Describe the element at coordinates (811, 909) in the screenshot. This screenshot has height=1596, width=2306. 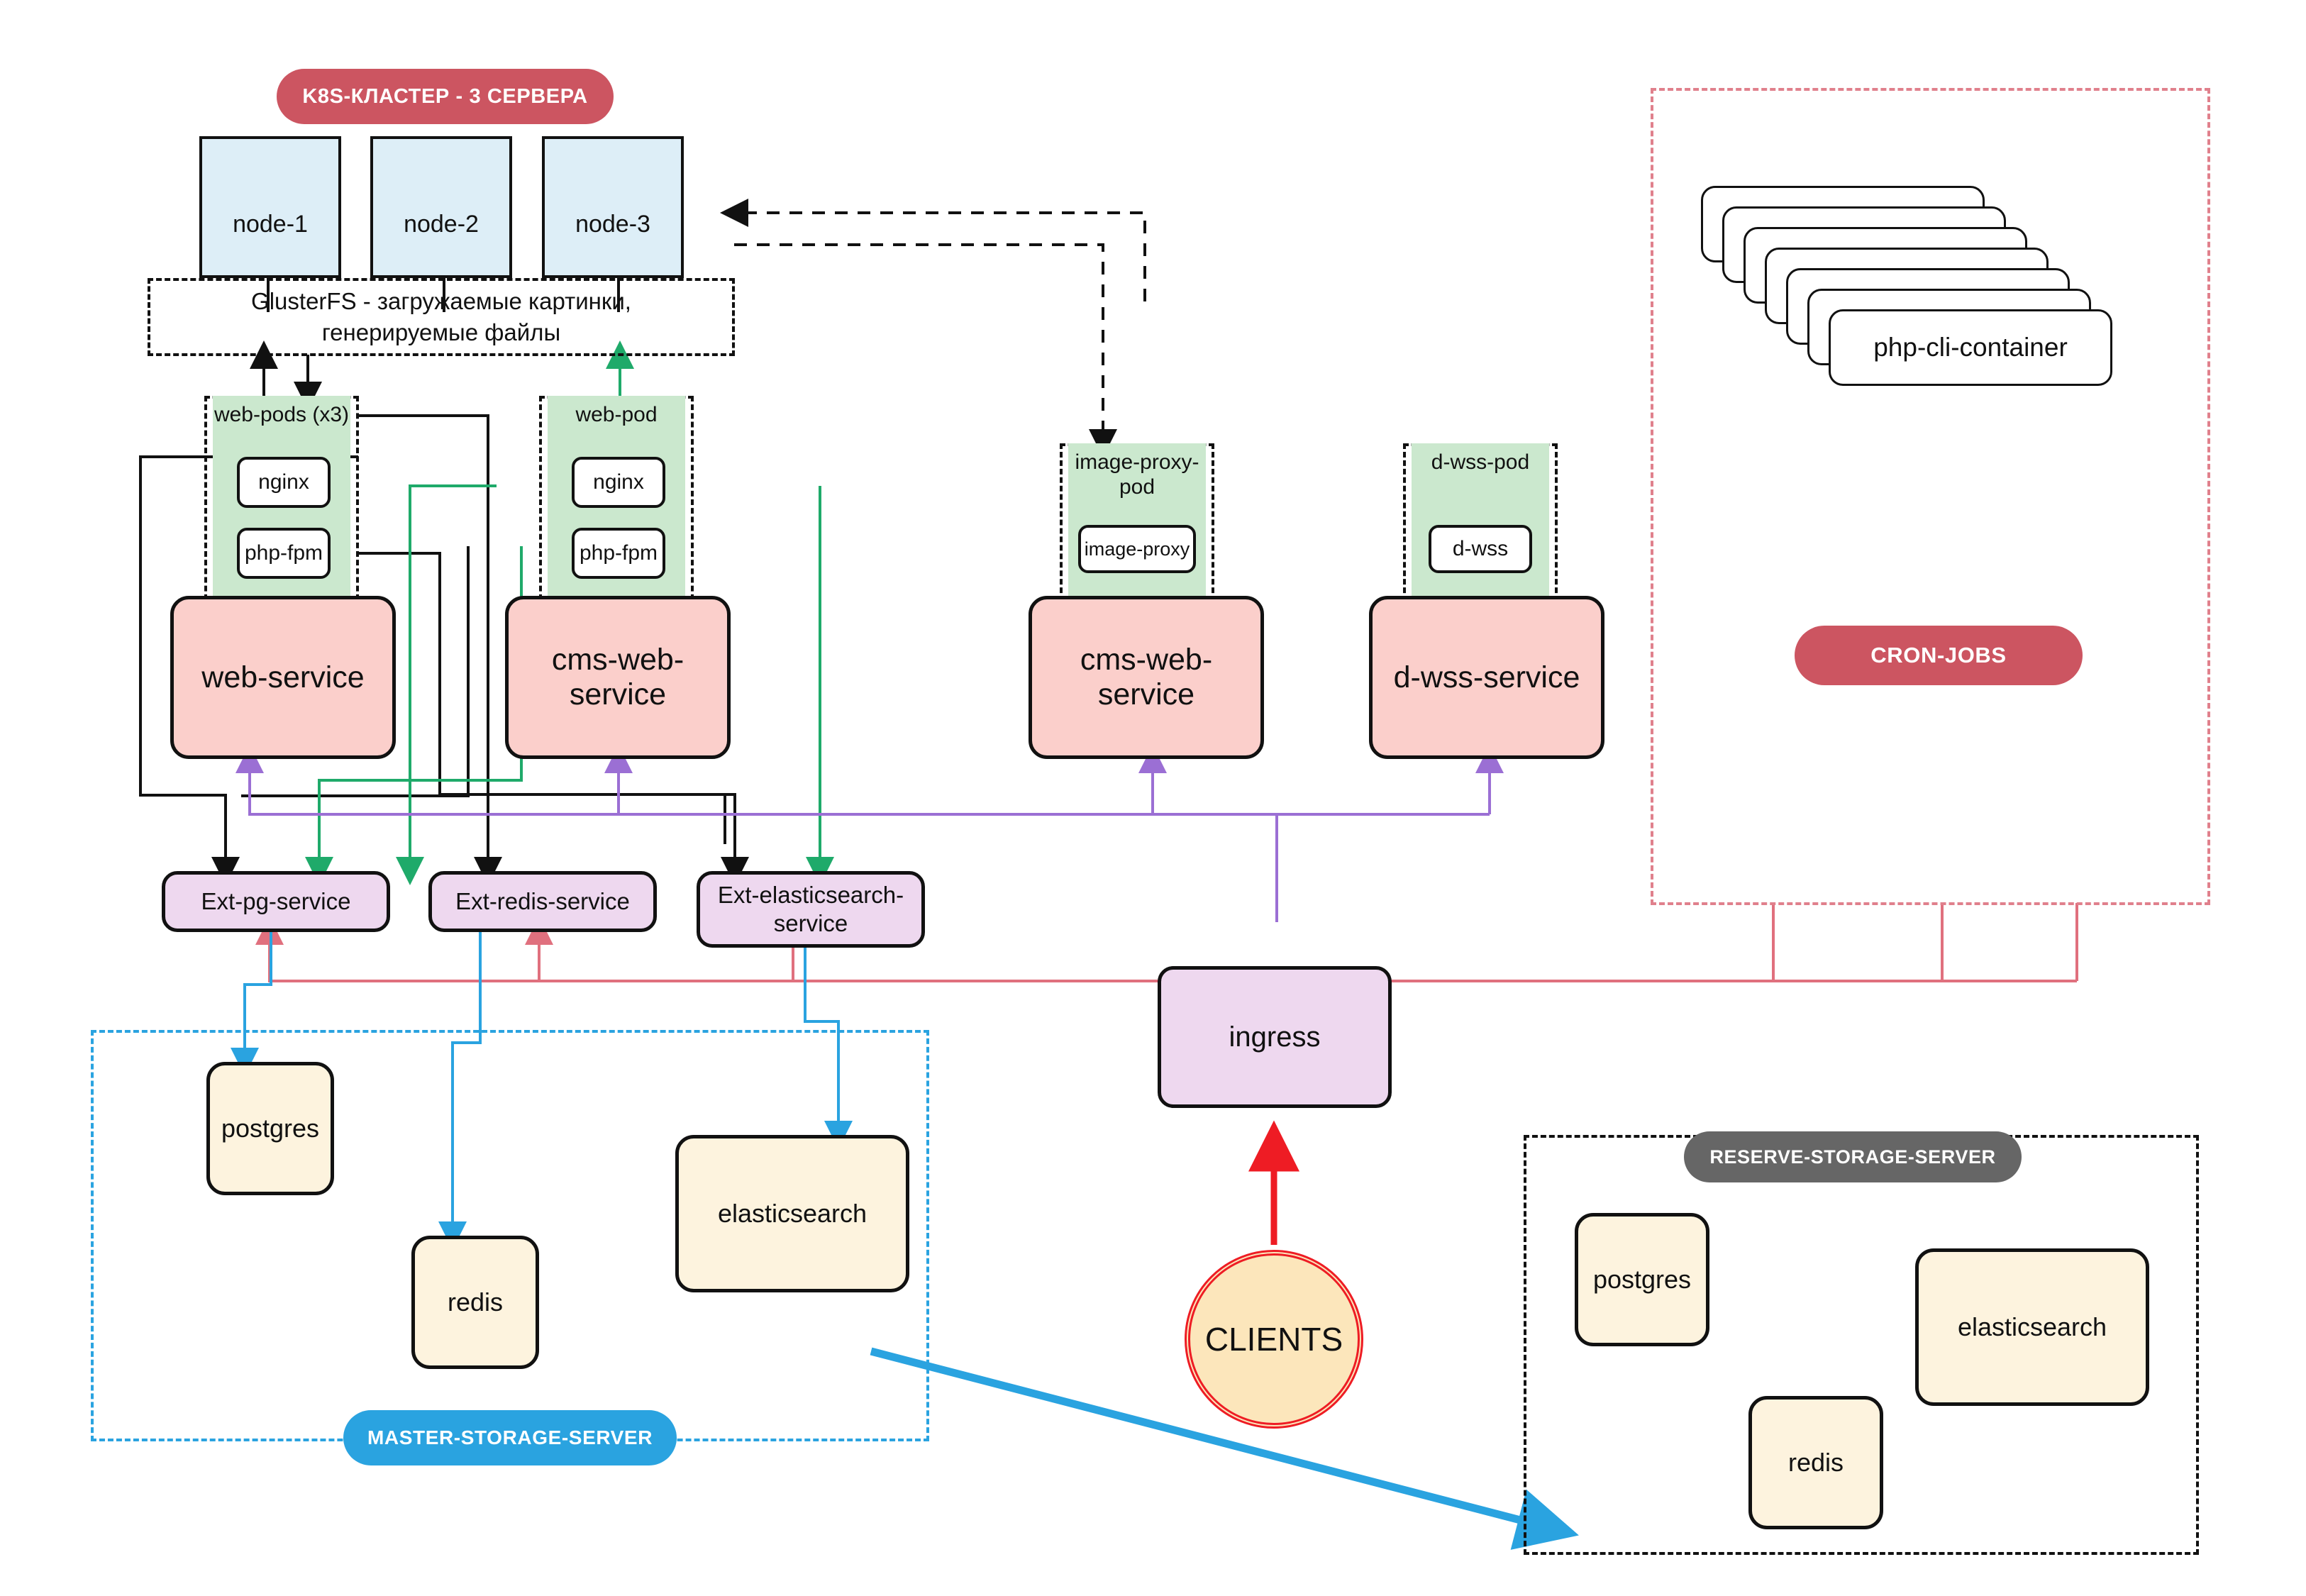
I see `ext-service-elasticsearch: Ext-elasticsearch-service` at that location.